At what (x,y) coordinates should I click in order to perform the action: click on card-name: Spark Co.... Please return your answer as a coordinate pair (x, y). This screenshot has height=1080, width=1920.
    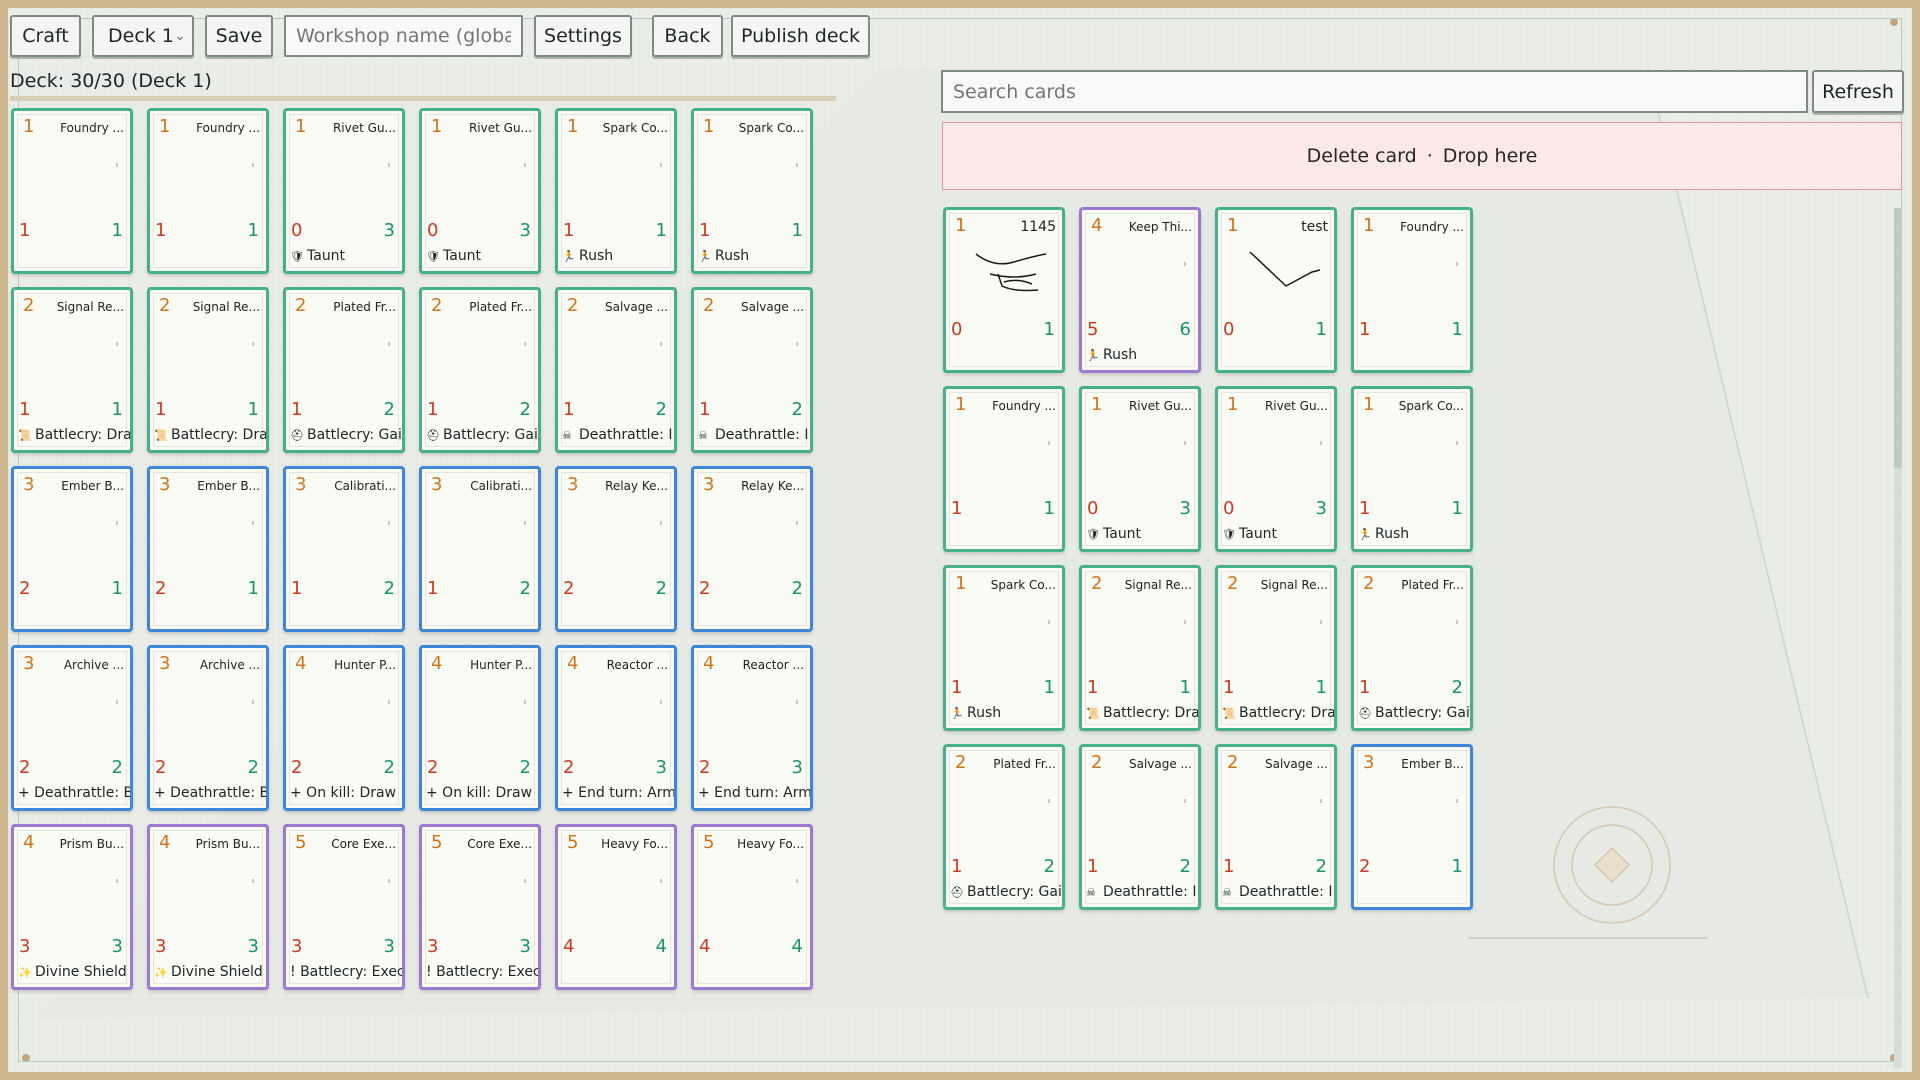
    Looking at the image, I should click on (1431, 406).